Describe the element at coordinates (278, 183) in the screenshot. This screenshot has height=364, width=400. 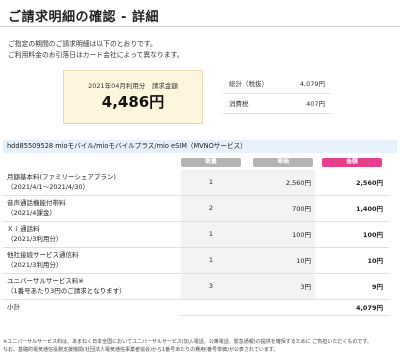
I see `item-unit-price: 2,560円` at that location.